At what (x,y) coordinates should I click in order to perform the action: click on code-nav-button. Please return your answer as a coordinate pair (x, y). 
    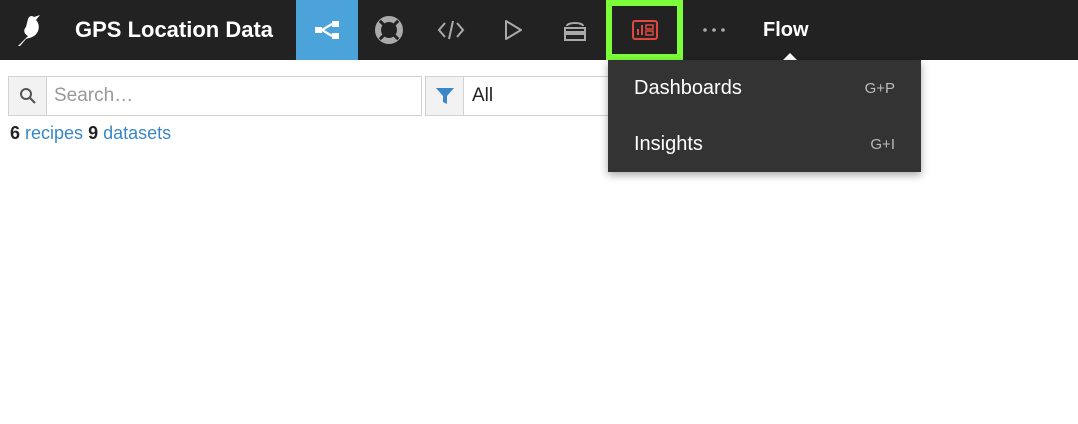
    Looking at the image, I should click on (451, 30).